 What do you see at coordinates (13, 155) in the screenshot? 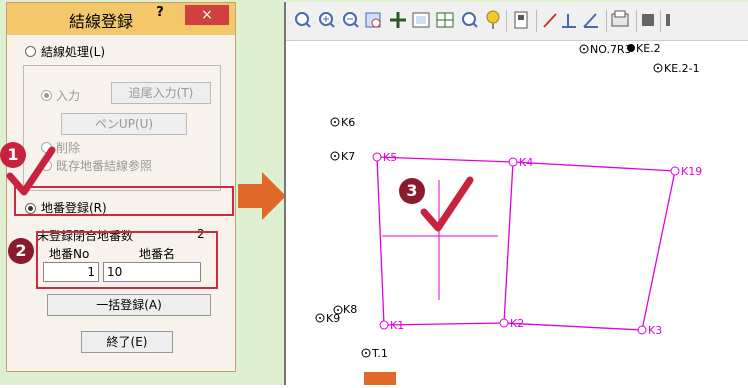
I see `step-badge-1: 1` at bounding box center [13, 155].